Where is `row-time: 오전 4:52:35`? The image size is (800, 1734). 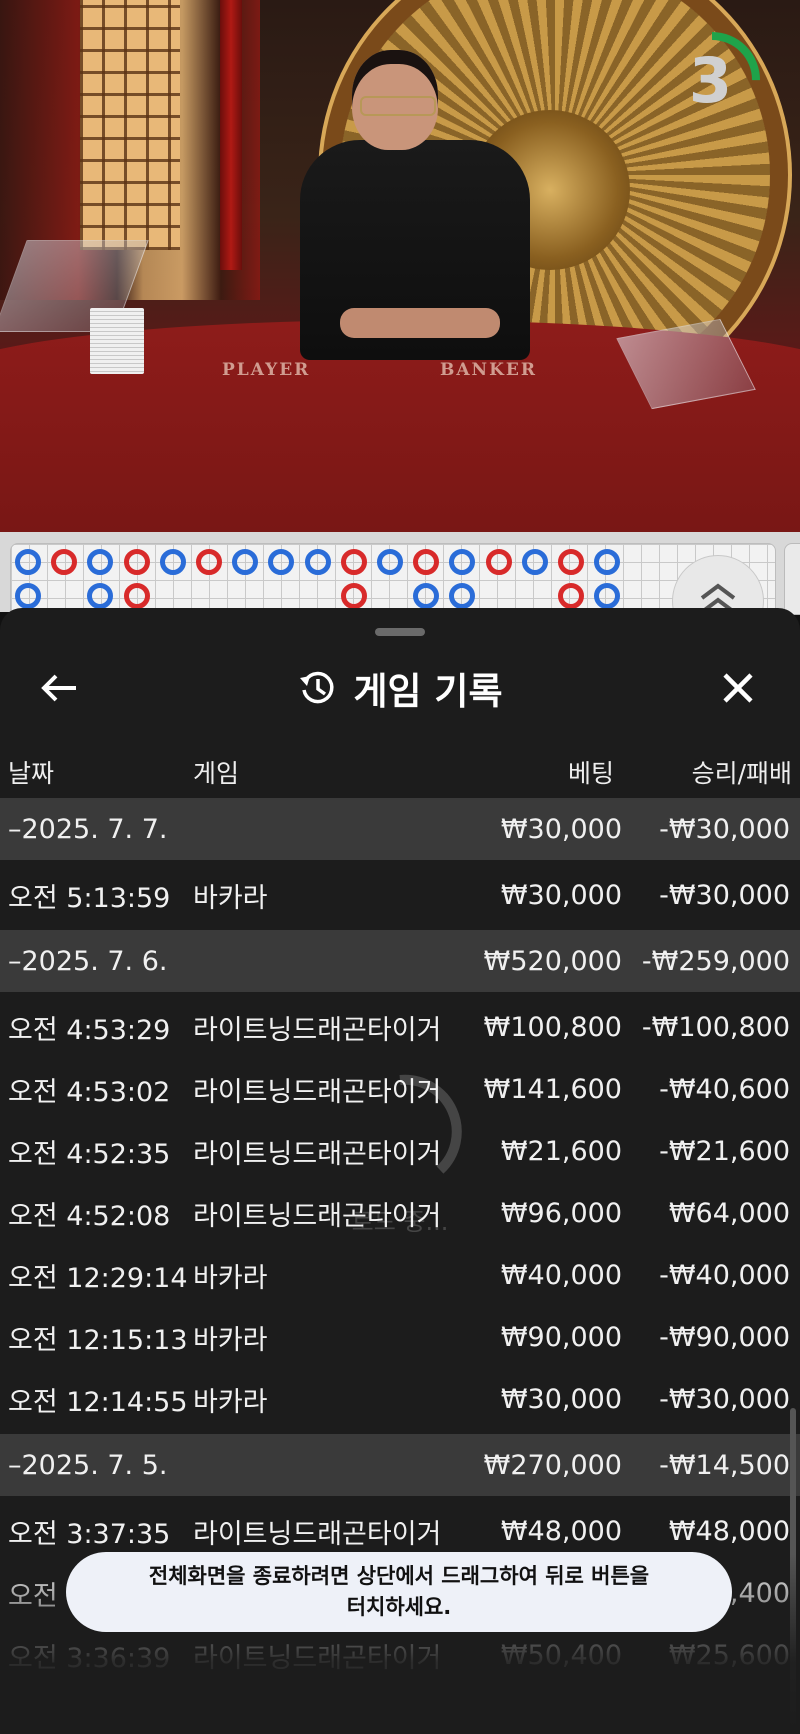 row-time: 오전 4:52:35 is located at coordinates (89, 1154).